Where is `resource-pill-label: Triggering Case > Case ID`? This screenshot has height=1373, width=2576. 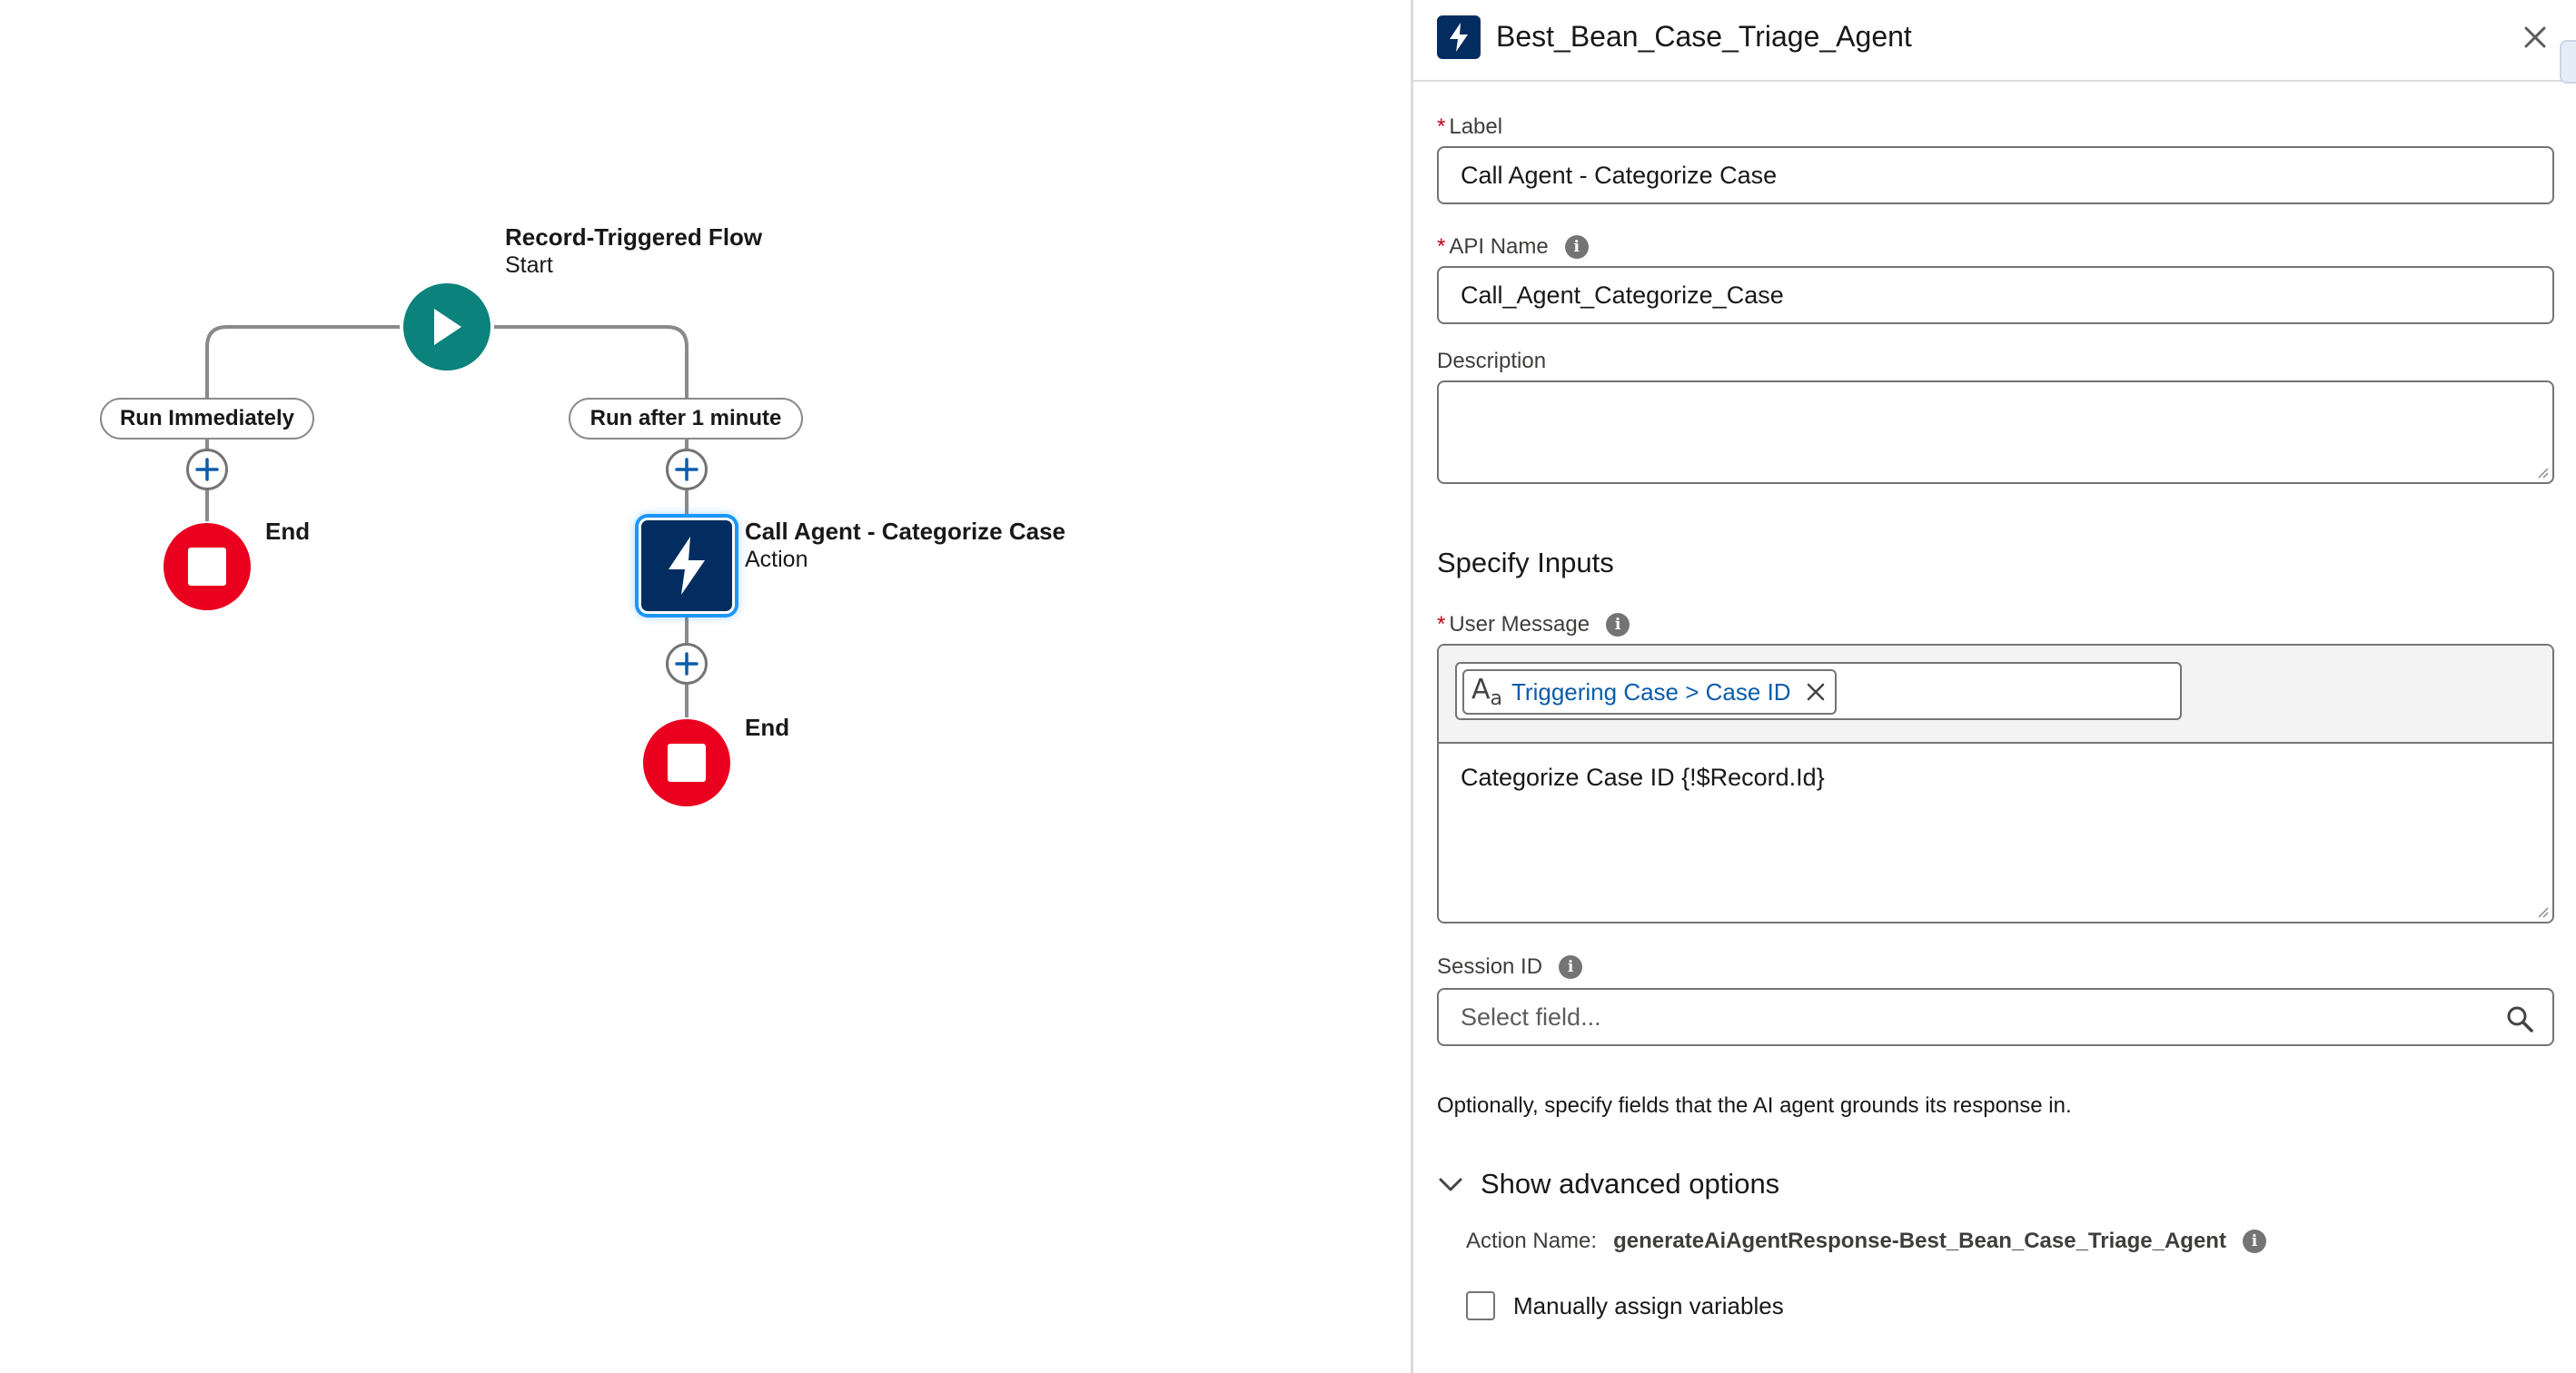
resource-pill-label: Triggering Case > Case ID is located at coordinates (1651, 691).